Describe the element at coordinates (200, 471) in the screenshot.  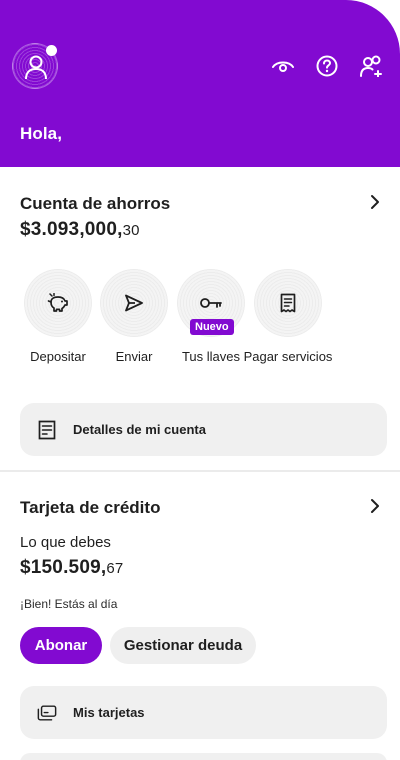
I see `section-divider` at that location.